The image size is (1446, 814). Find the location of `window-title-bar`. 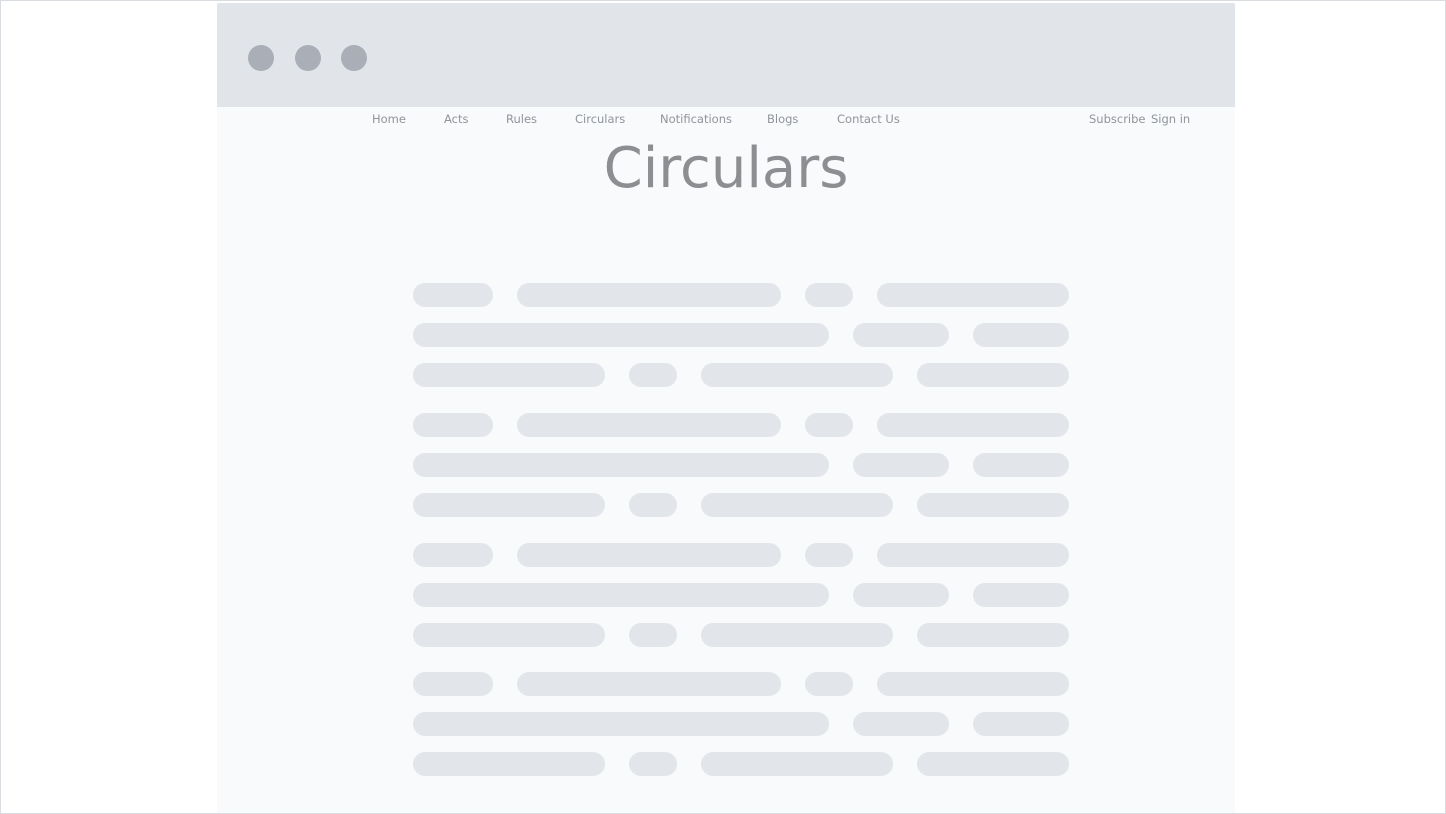

window-title-bar is located at coordinates (726, 55).